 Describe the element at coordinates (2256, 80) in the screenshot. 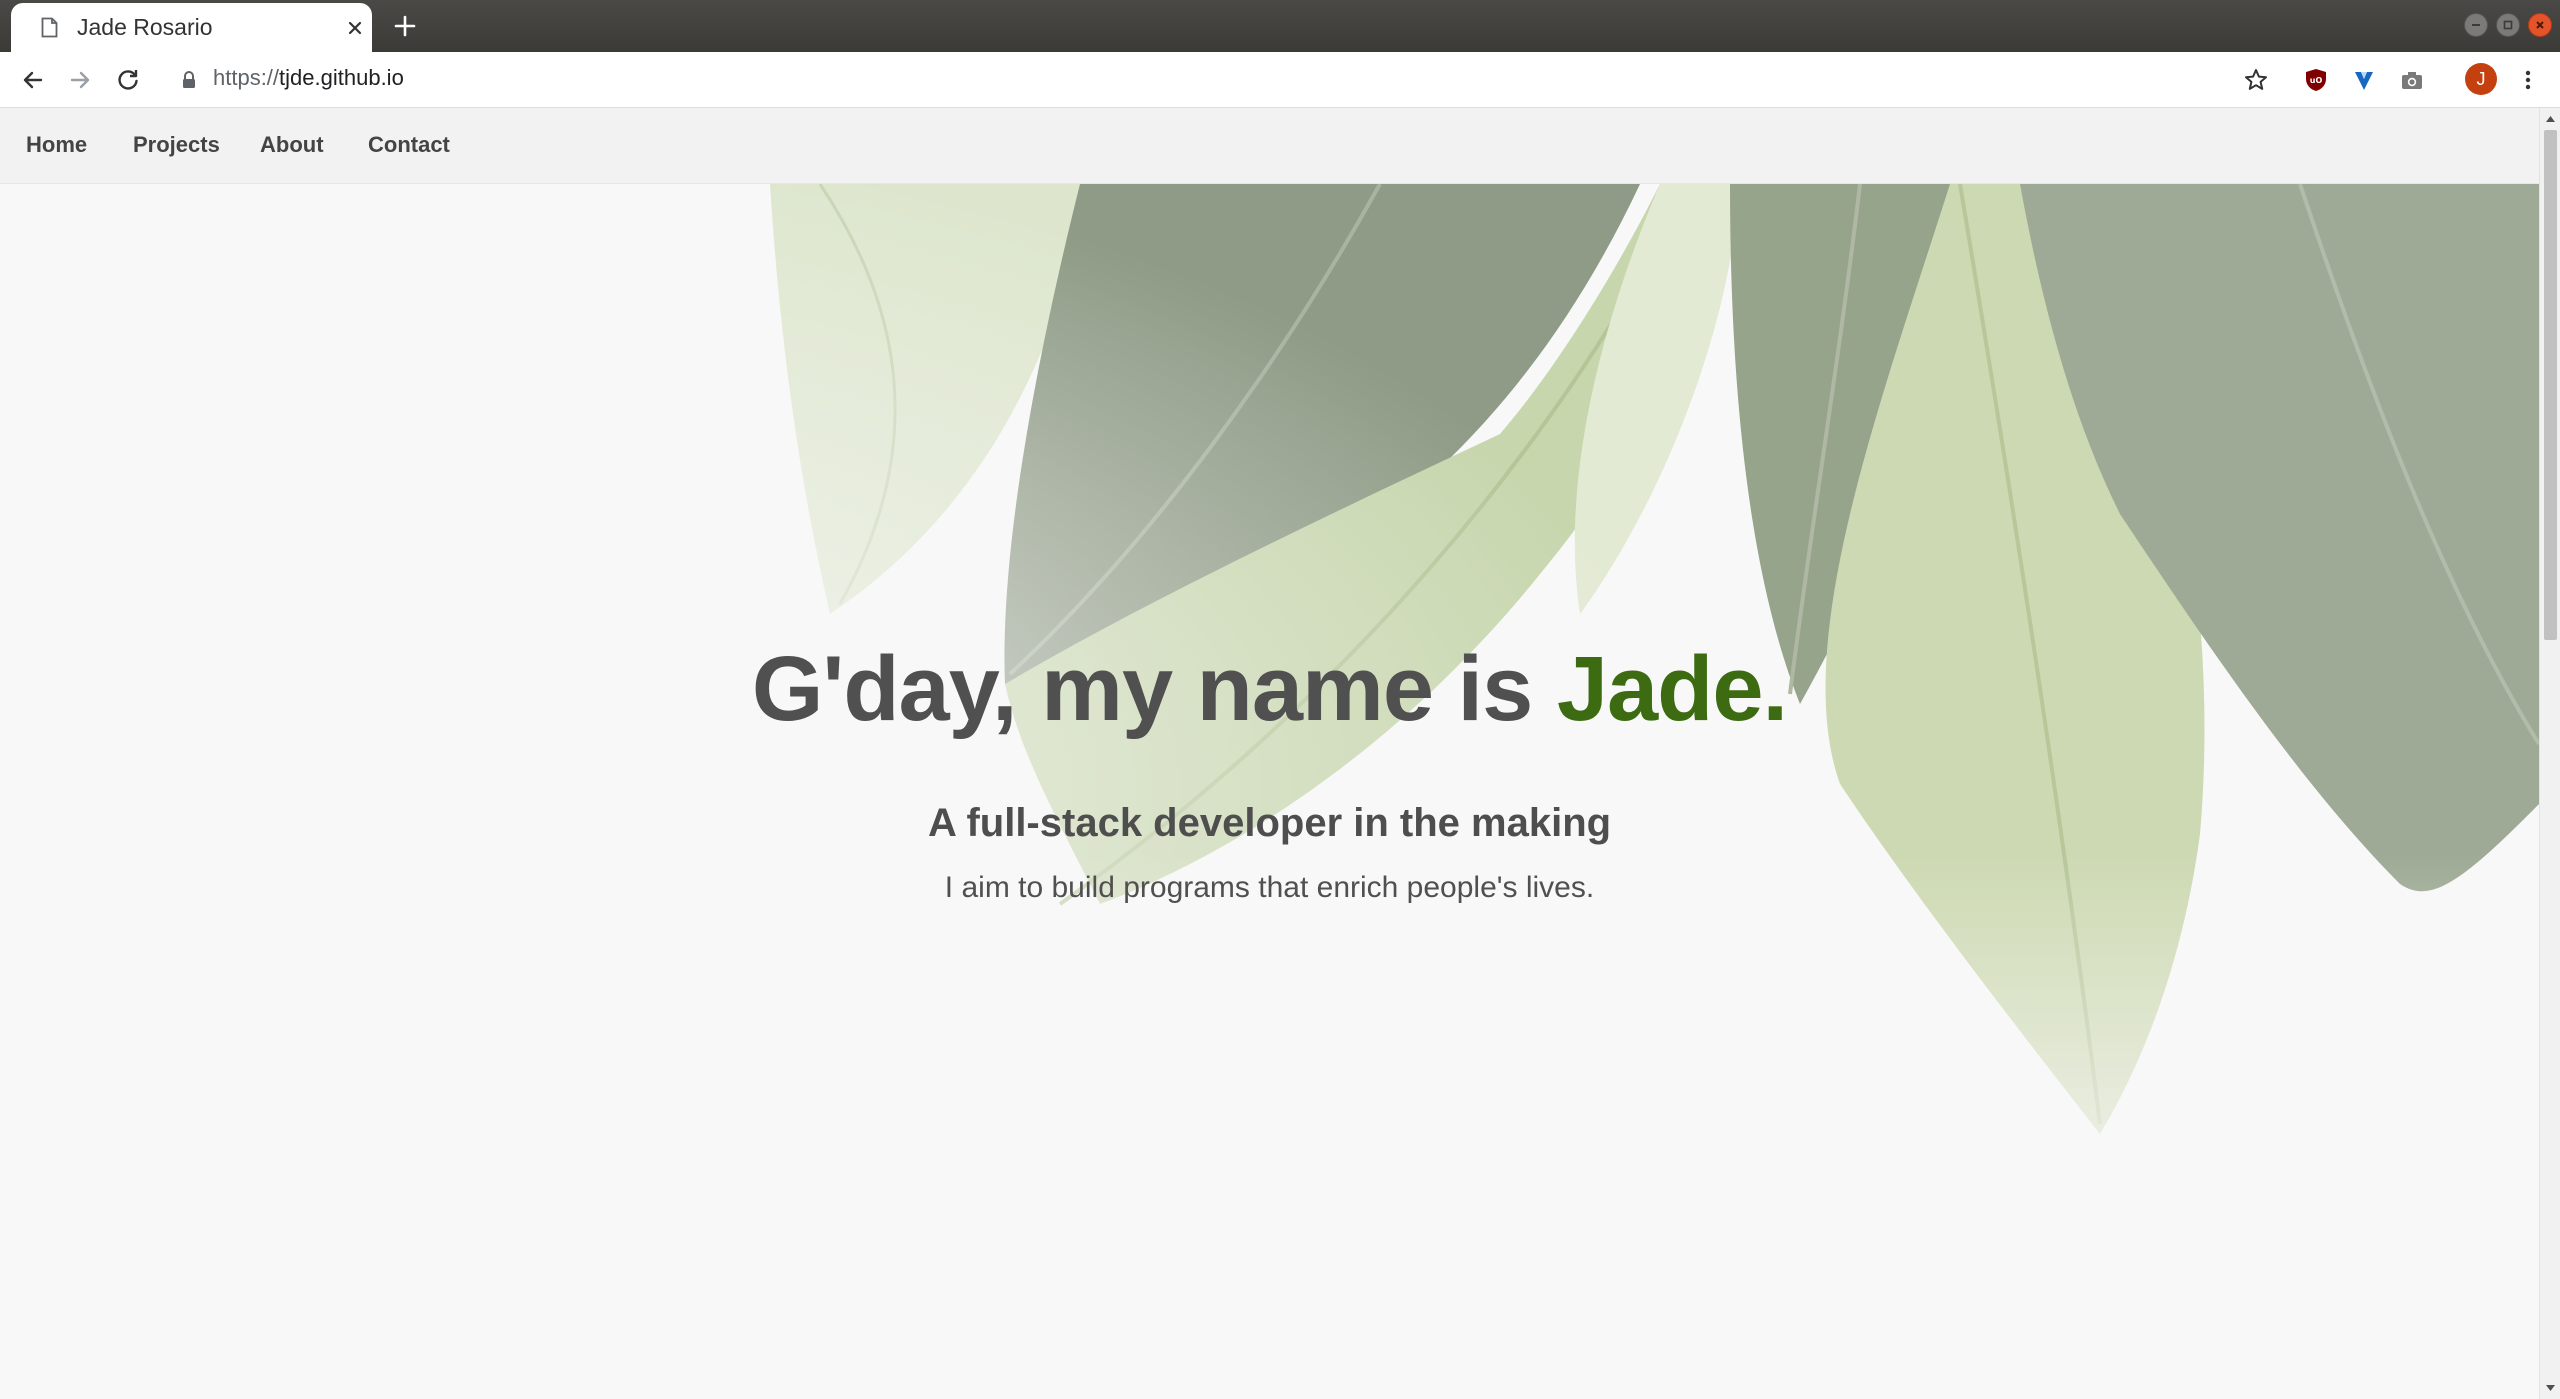

I see `star-icon` at that location.